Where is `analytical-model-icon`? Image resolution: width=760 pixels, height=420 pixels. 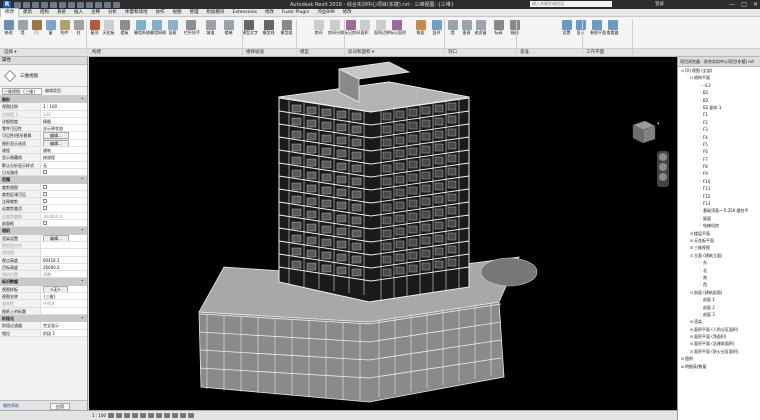 analytical-model-icon is located at coordinates (191, 415).